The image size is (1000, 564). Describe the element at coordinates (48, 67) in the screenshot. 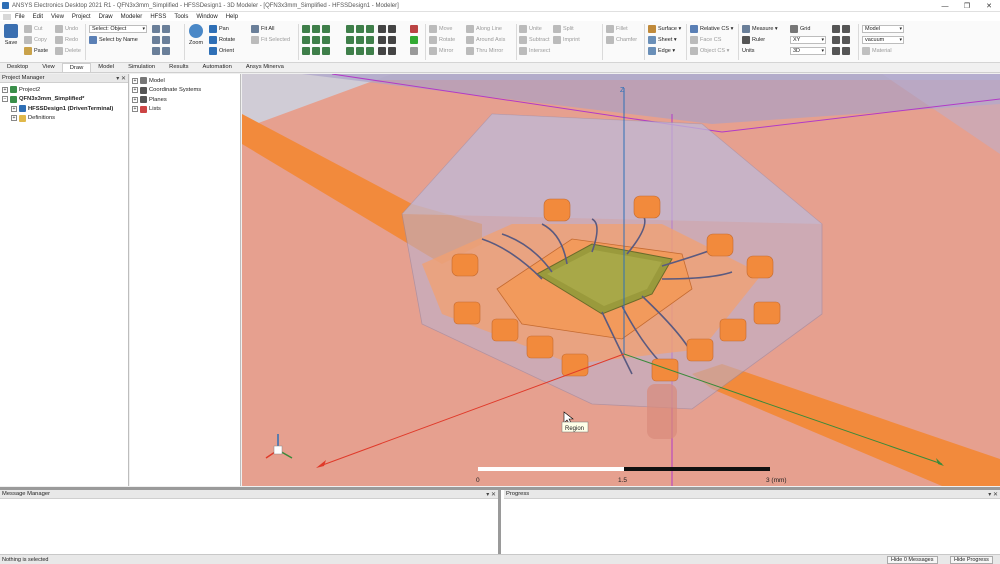

I see `tab-view: View` at that location.